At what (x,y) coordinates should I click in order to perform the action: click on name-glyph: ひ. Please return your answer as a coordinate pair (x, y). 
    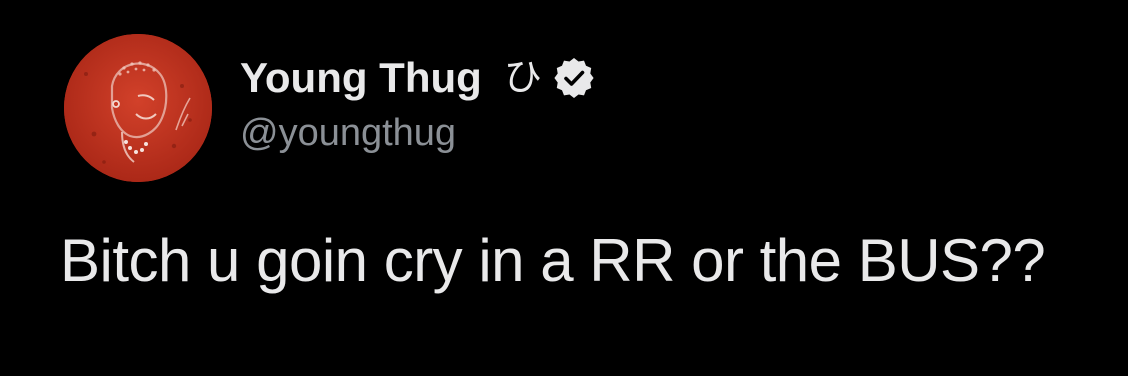
    Looking at the image, I should click on (522, 78).